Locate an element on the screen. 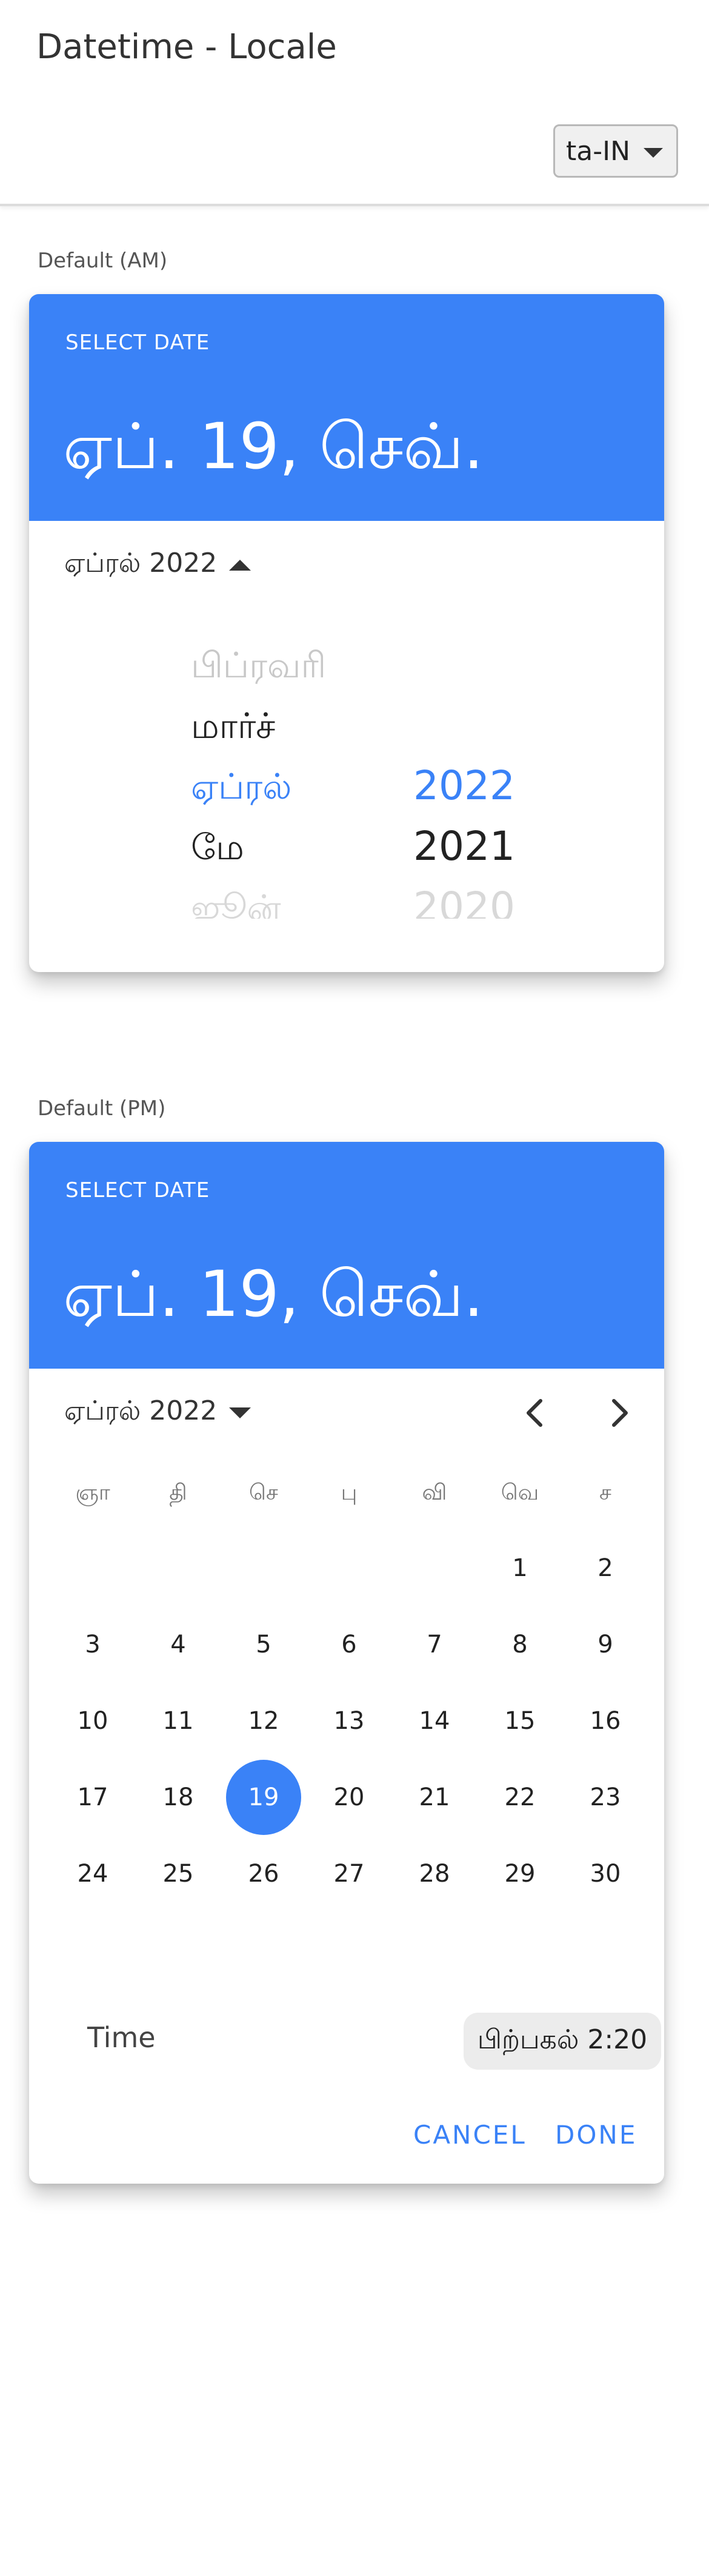 Image resolution: width=709 pixels, height=2576 pixels. month-wheel-item: மே is located at coordinates (217, 850).